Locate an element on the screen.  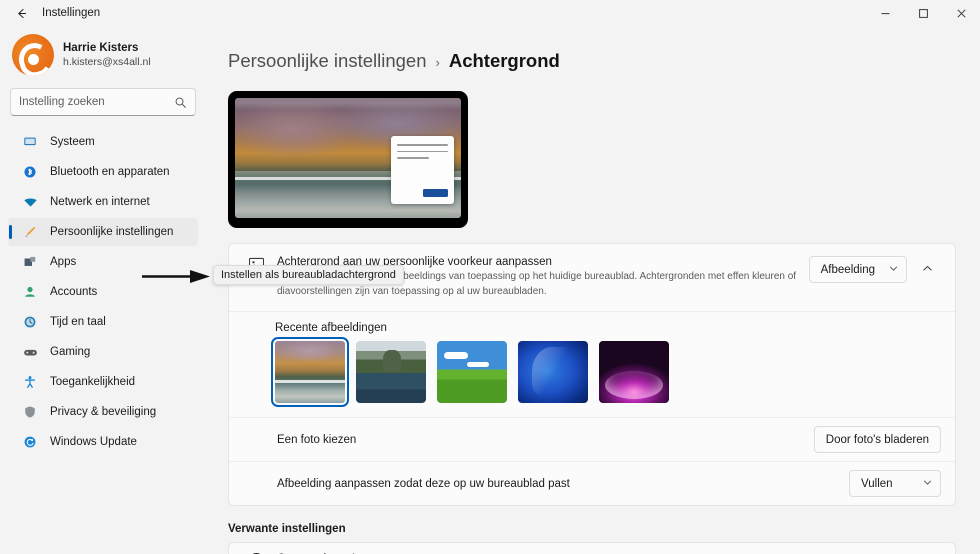
shield-icon is located at coordinates (30, 412).